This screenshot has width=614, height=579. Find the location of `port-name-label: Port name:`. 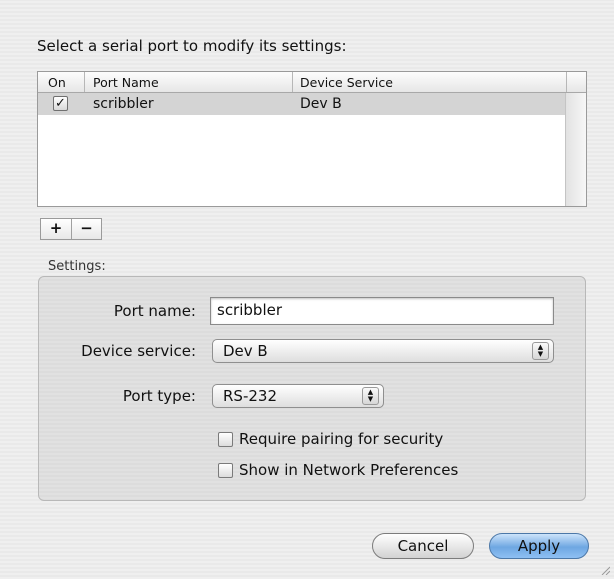

port-name-label: Port name: is located at coordinates (154, 311).